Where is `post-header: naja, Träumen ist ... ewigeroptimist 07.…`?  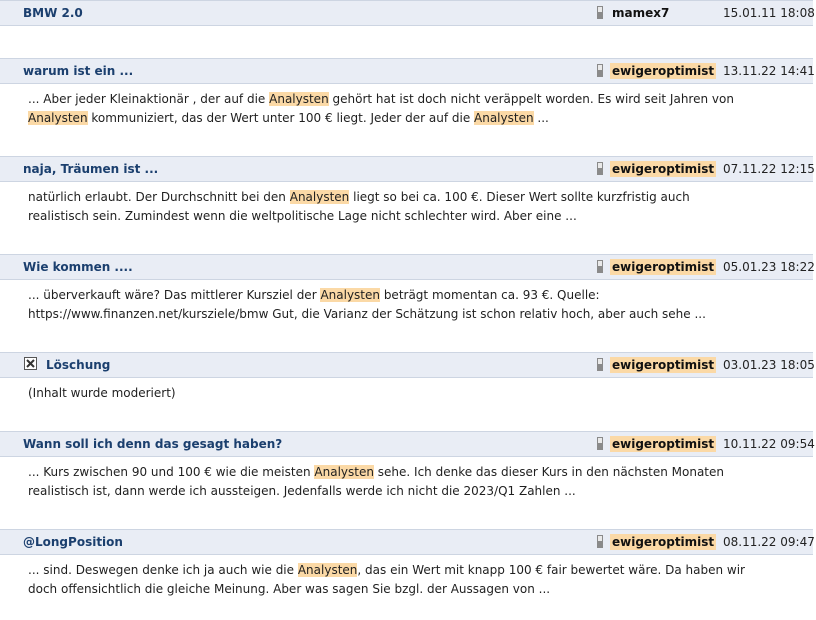 post-header: naja, Träumen ist ... ewigeroptimist 07.… is located at coordinates (407, 169).